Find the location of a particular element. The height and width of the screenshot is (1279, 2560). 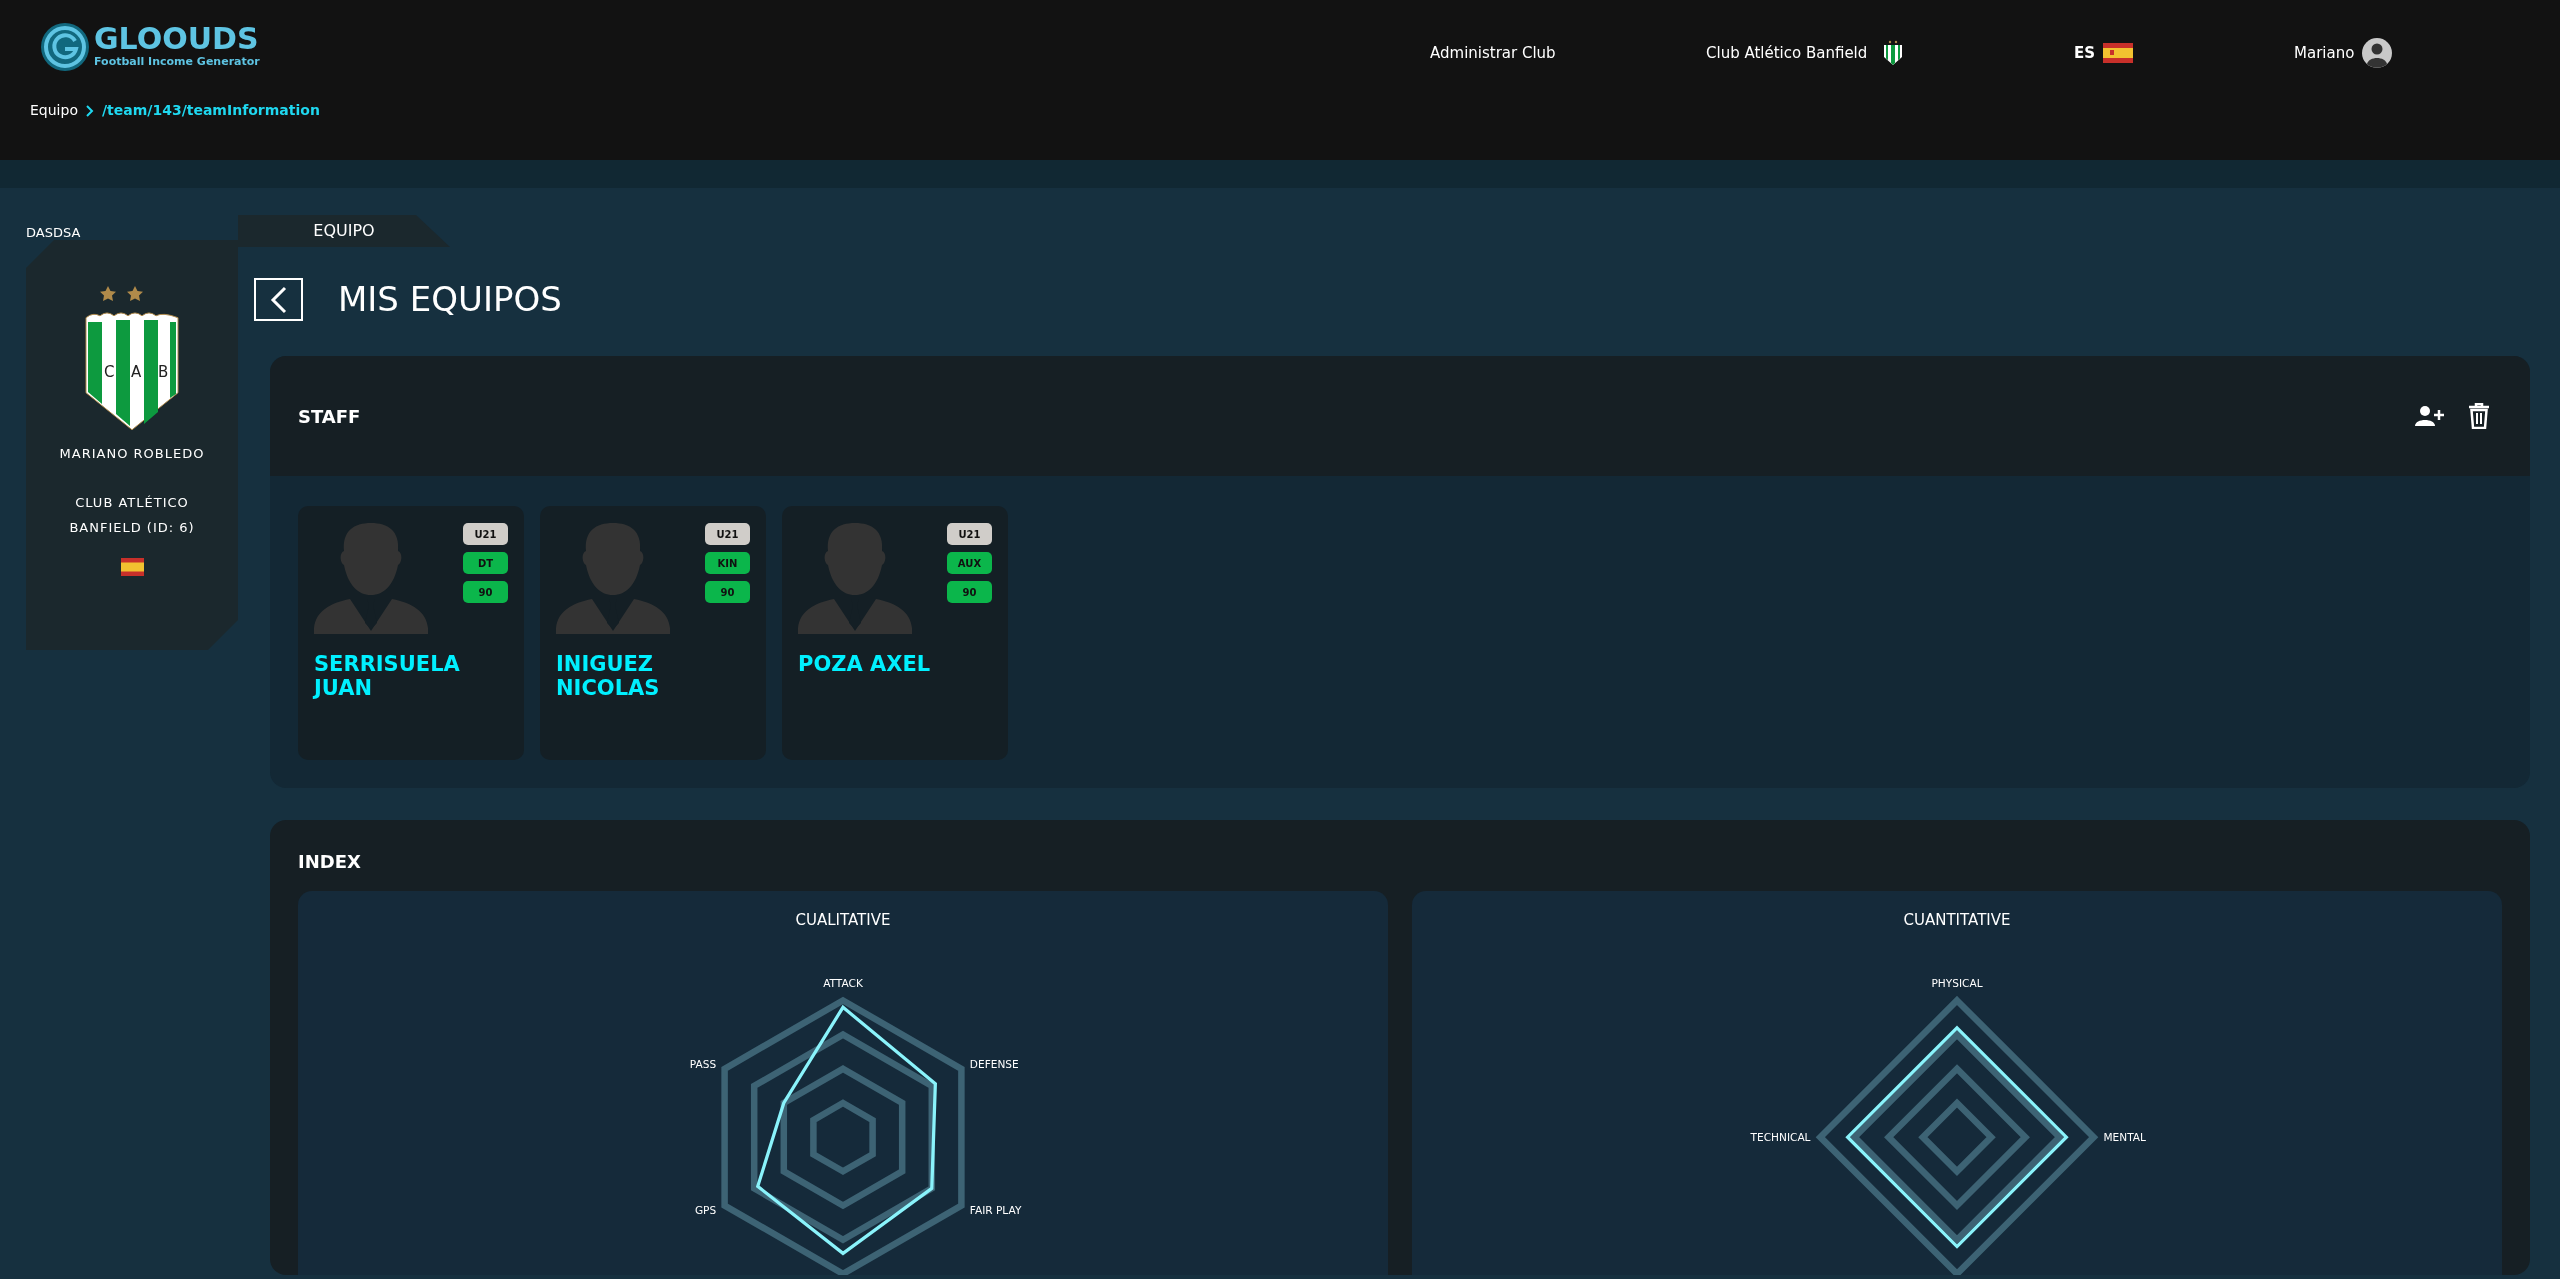

axis-label: ATTACK is located at coordinates (843, 982).